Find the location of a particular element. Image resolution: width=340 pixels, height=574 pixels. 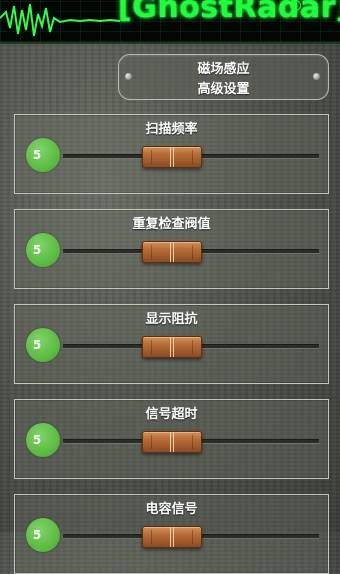

waveform-icon is located at coordinates (60, 20).